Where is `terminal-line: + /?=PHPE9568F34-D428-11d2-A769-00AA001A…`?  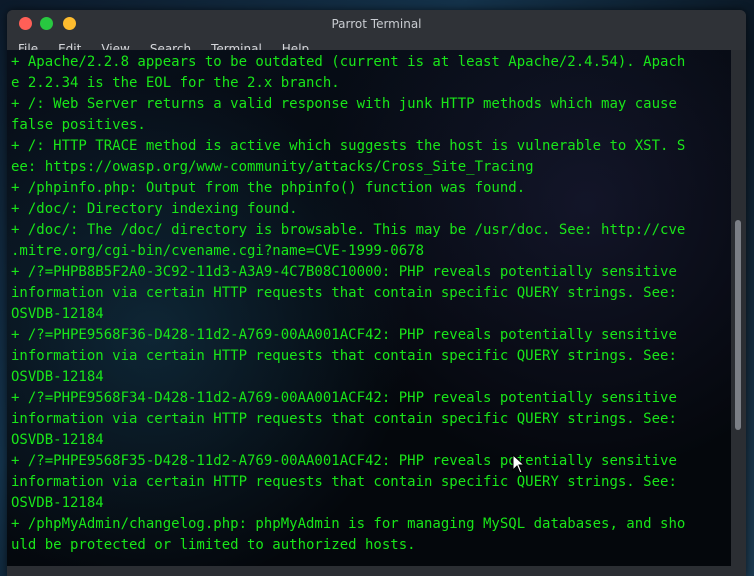
terminal-line: + /?=PHPE9568F34-D428-11d2-A769-00AA001A… is located at coordinates (344, 398).